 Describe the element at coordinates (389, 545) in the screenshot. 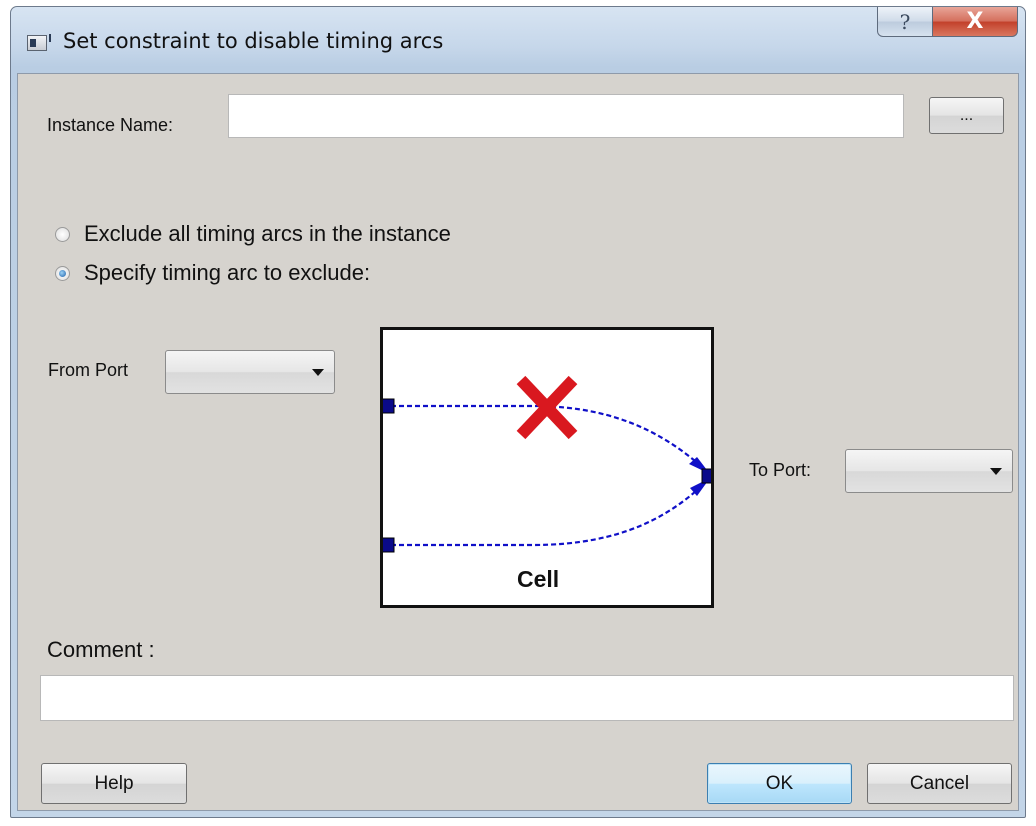

I see `input-pin-bottom` at that location.